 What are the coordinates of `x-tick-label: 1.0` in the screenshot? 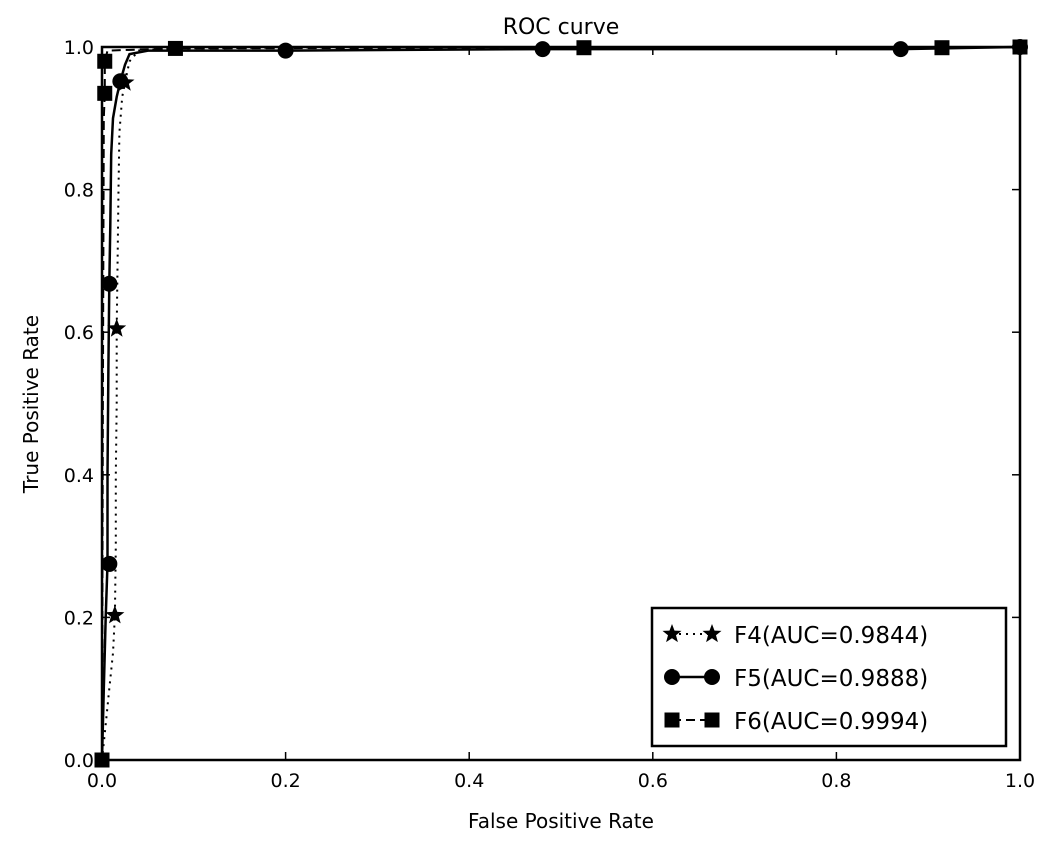 It's located at (1020, 781).